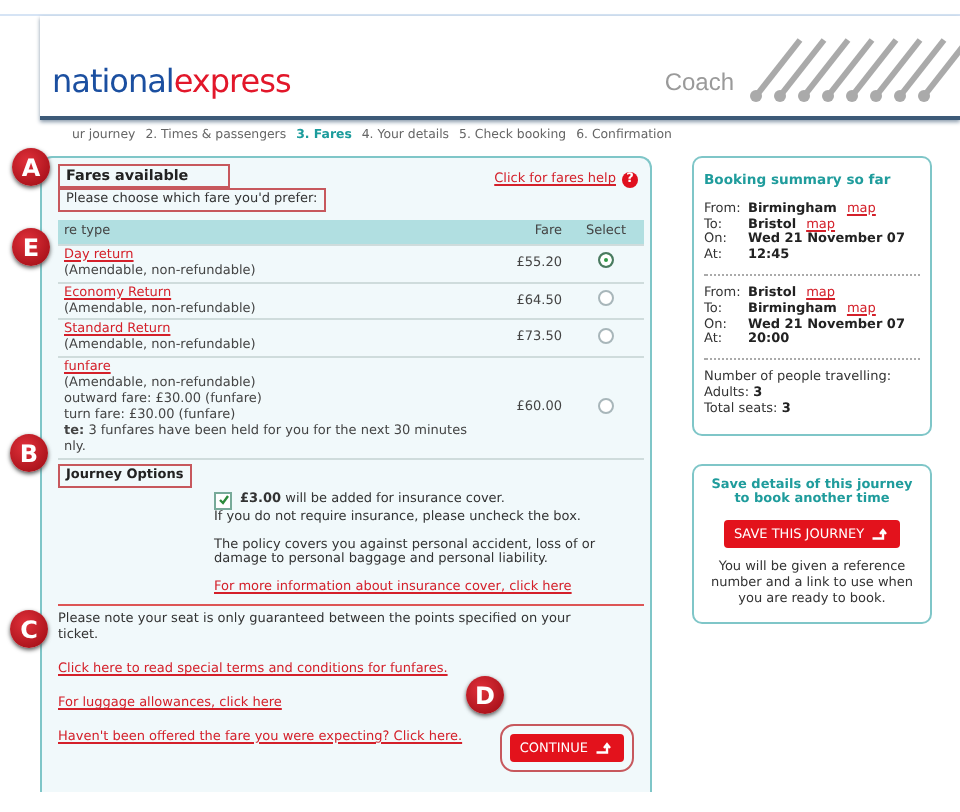 The height and width of the screenshot is (812, 960). I want to click on annotation-marker: A, so click(31, 167).